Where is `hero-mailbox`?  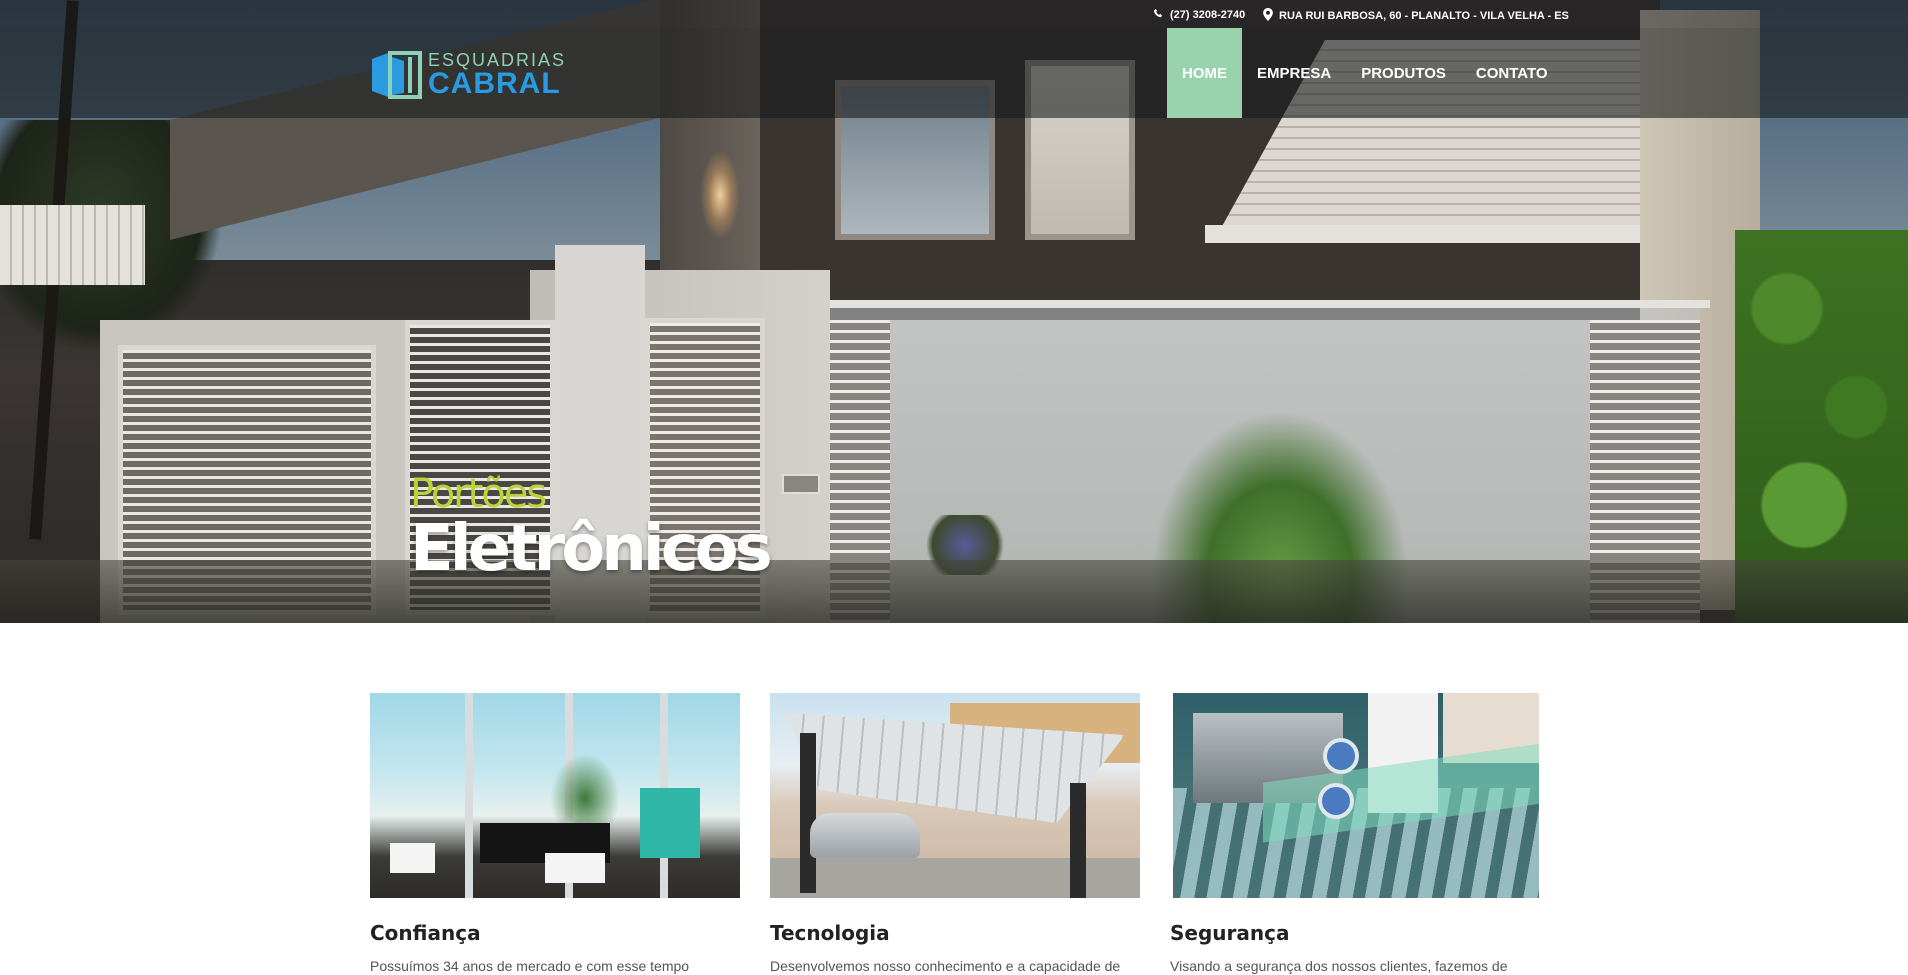
hero-mailbox is located at coordinates (801, 484).